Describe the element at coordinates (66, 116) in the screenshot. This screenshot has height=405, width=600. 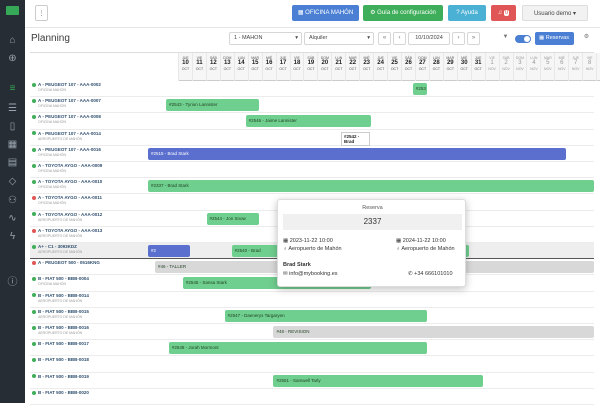
I see `vehicle-name: A - PEUGEOT 107 - AAA-0008` at that location.